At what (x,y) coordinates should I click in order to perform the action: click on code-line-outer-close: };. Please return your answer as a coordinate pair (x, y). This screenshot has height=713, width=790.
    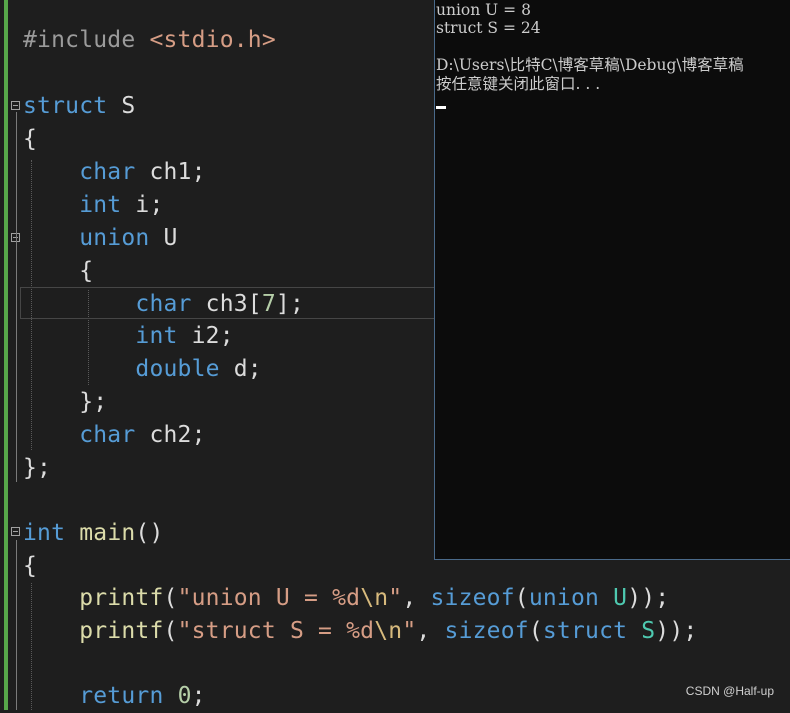
    Looking at the image, I should click on (37, 468).